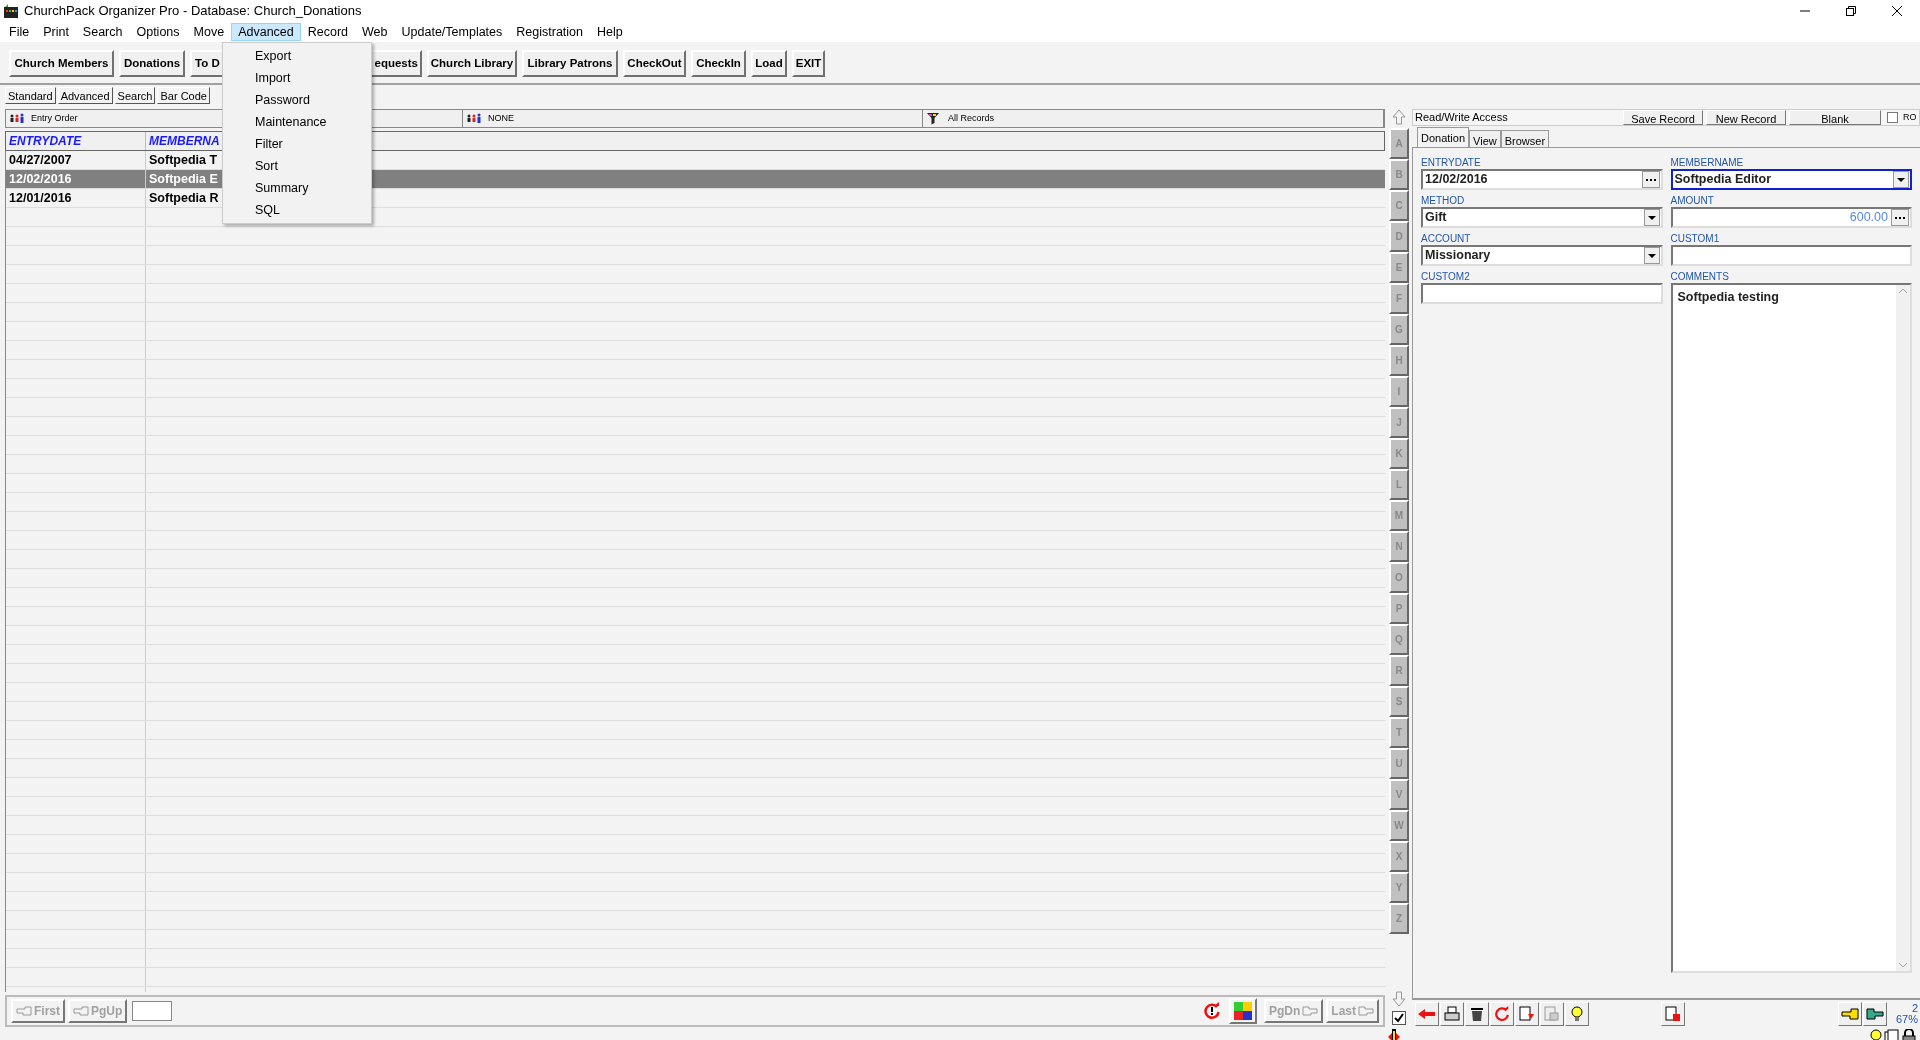 This screenshot has height=1040, width=1920. Describe the element at coordinates (152, 63) in the screenshot. I see `toolbar-button: Donations` at that location.